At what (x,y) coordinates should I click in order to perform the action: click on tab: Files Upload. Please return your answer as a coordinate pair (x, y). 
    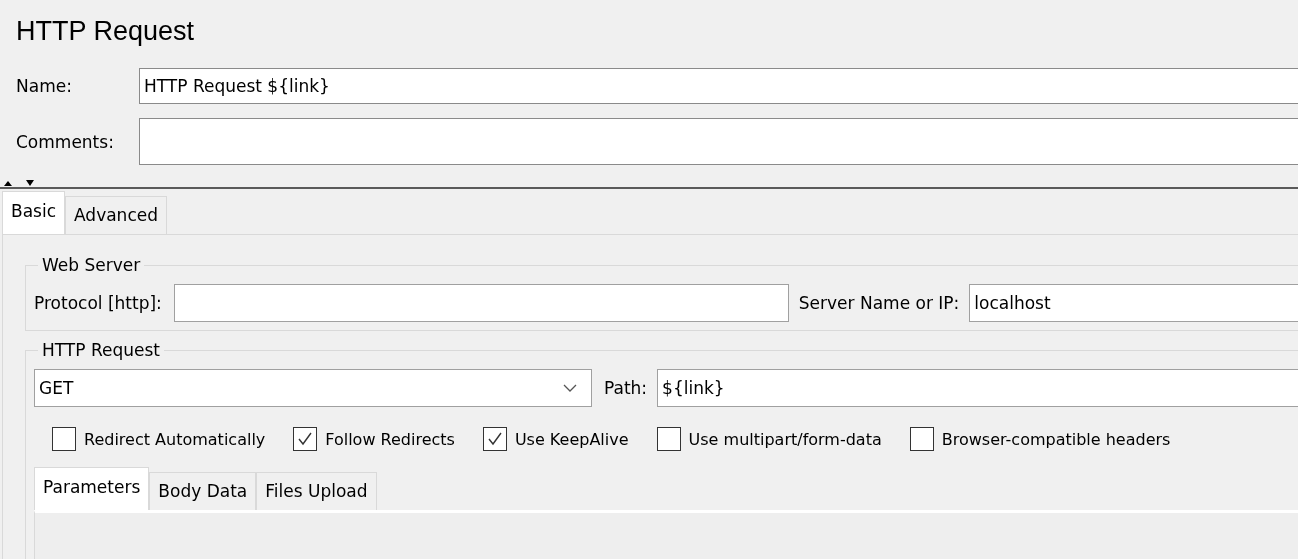
    Looking at the image, I should click on (316, 491).